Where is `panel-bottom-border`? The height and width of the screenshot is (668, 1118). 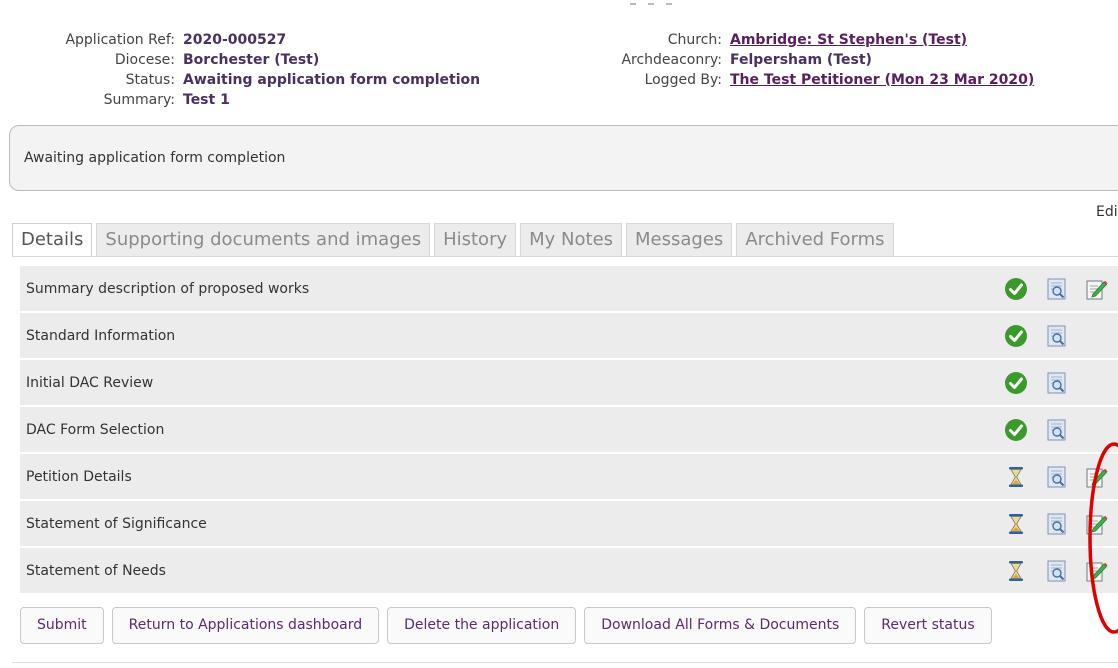
panel-bottom-border is located at coordinates (565, 662).